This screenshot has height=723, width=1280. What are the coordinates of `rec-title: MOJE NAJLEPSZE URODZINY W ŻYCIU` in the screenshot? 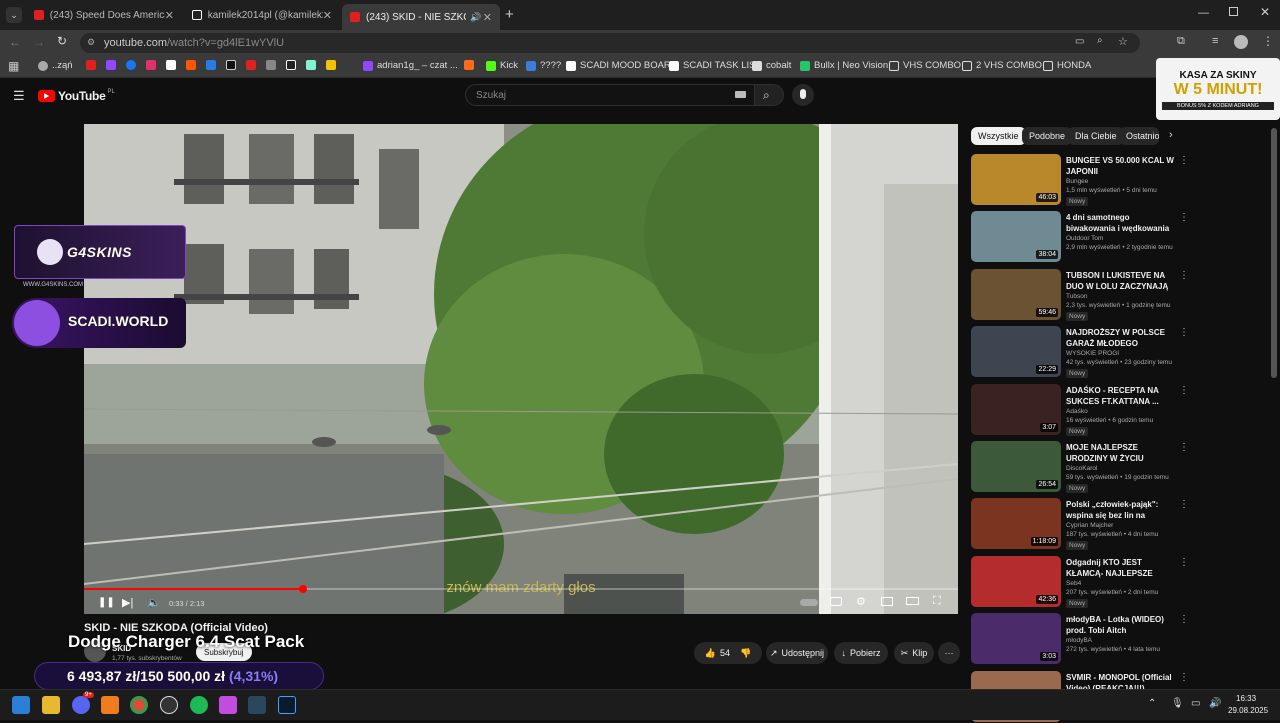 It's located at (1121, 453).